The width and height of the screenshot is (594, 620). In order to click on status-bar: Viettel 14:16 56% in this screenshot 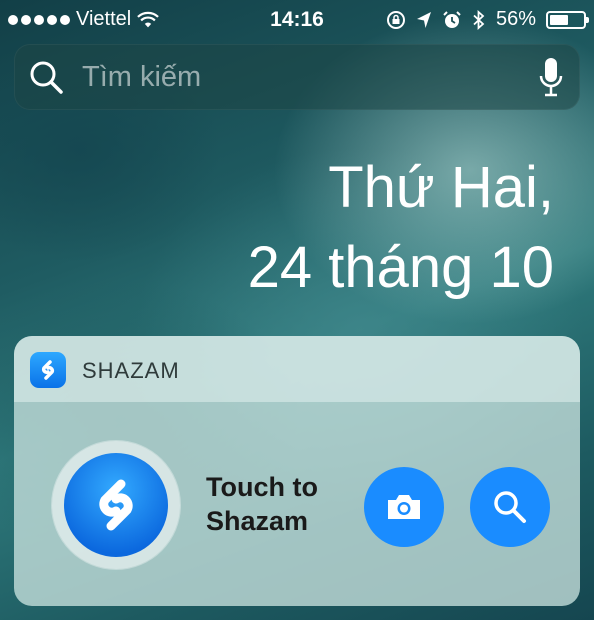, I will do `click(297, 19)`.